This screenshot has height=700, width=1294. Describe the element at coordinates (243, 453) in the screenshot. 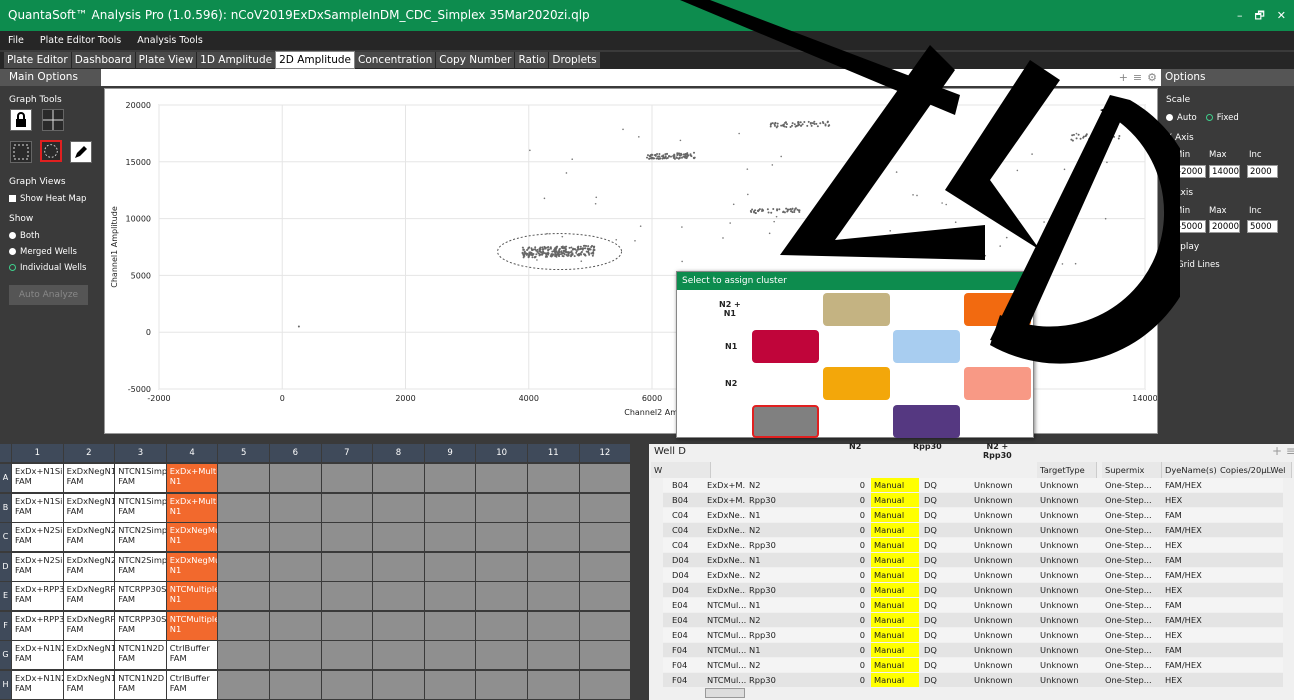

I see `plate-col-header: 5` at that location.